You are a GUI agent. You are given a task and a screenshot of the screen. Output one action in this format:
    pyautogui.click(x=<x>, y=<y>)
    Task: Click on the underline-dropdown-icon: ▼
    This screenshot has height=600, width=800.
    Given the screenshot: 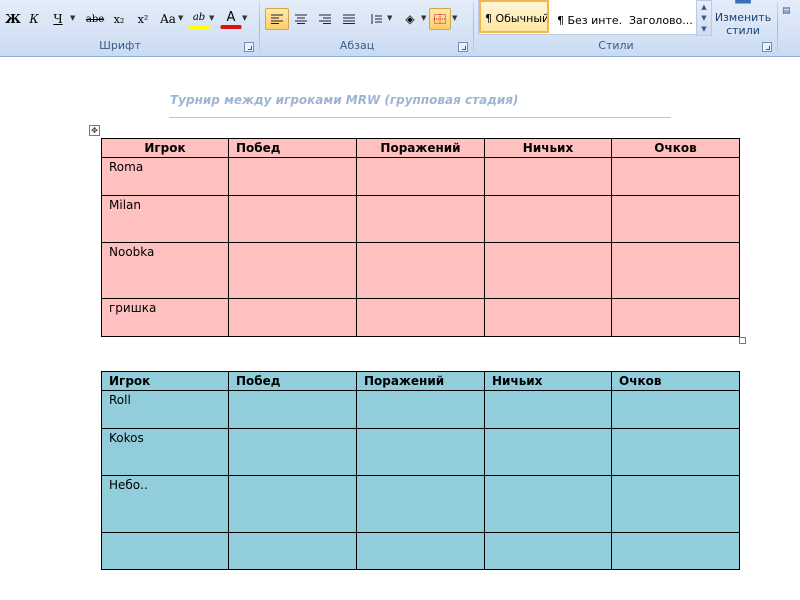 What is the action you would take?
    pyautogui.click(x=72, y=18)
    